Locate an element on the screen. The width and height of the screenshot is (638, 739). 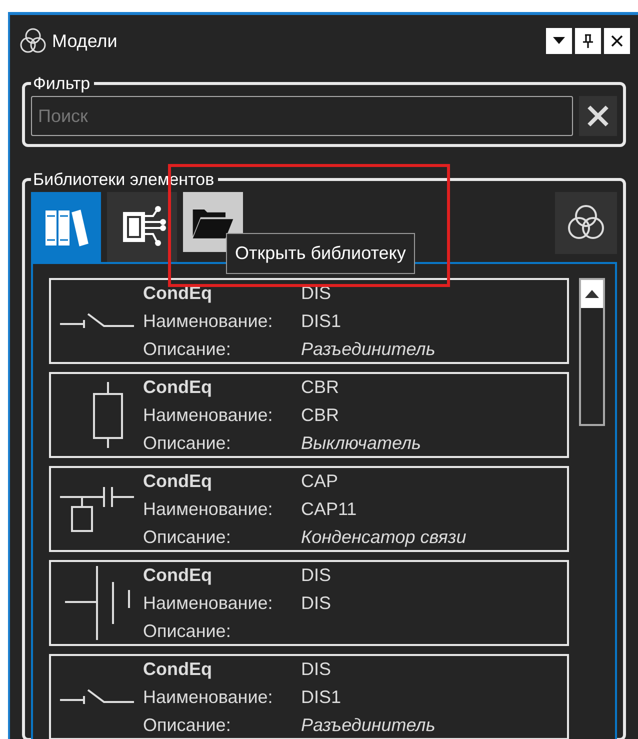
window-title: Модели is located at coordinates (85, 41).